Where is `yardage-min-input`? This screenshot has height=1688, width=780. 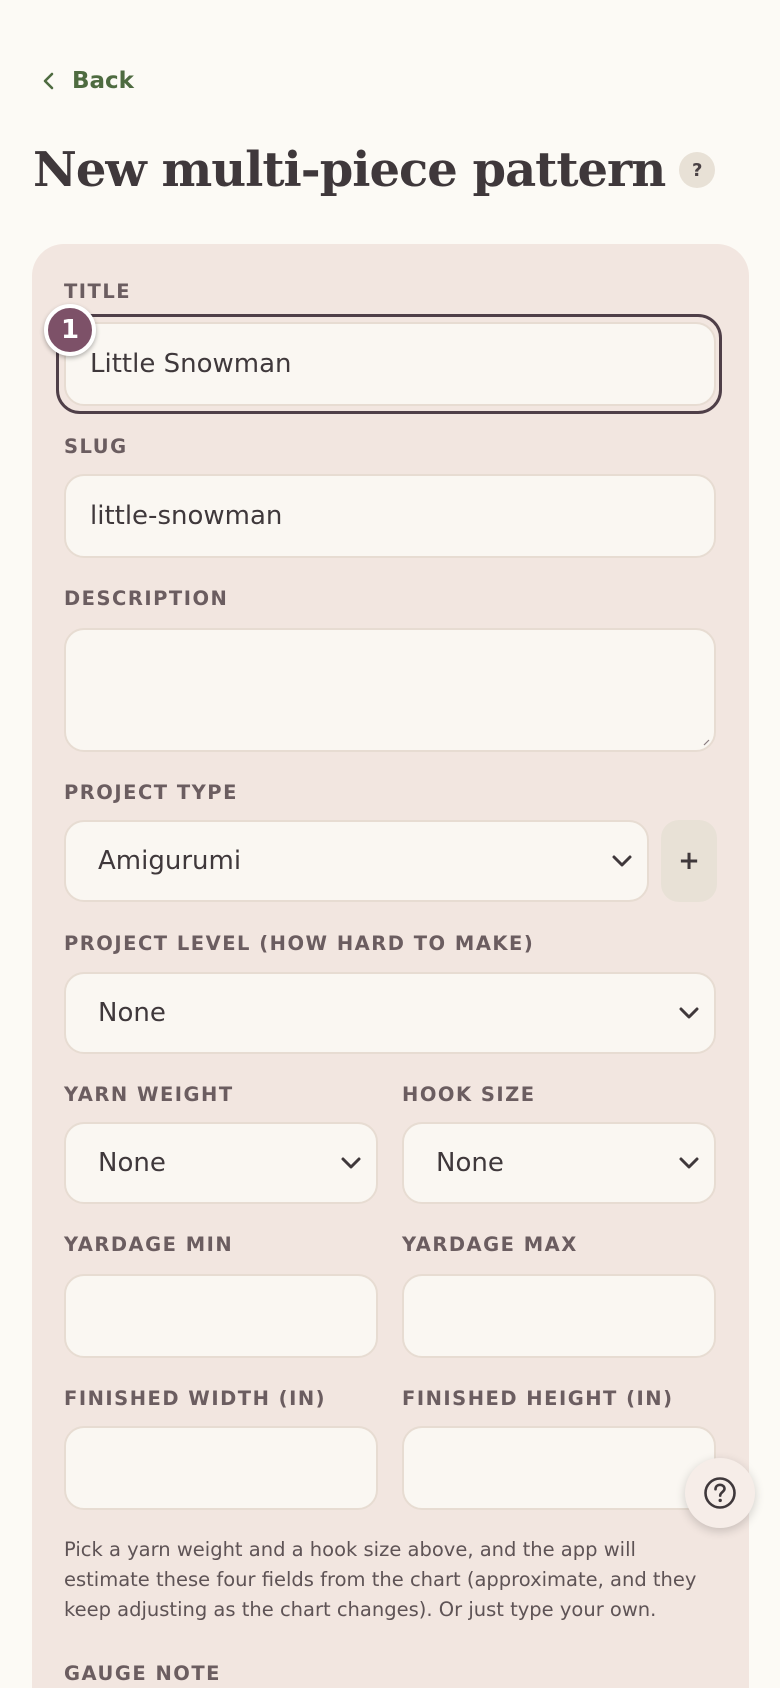 yardage-min-input is located at coordinates (221, 1316).